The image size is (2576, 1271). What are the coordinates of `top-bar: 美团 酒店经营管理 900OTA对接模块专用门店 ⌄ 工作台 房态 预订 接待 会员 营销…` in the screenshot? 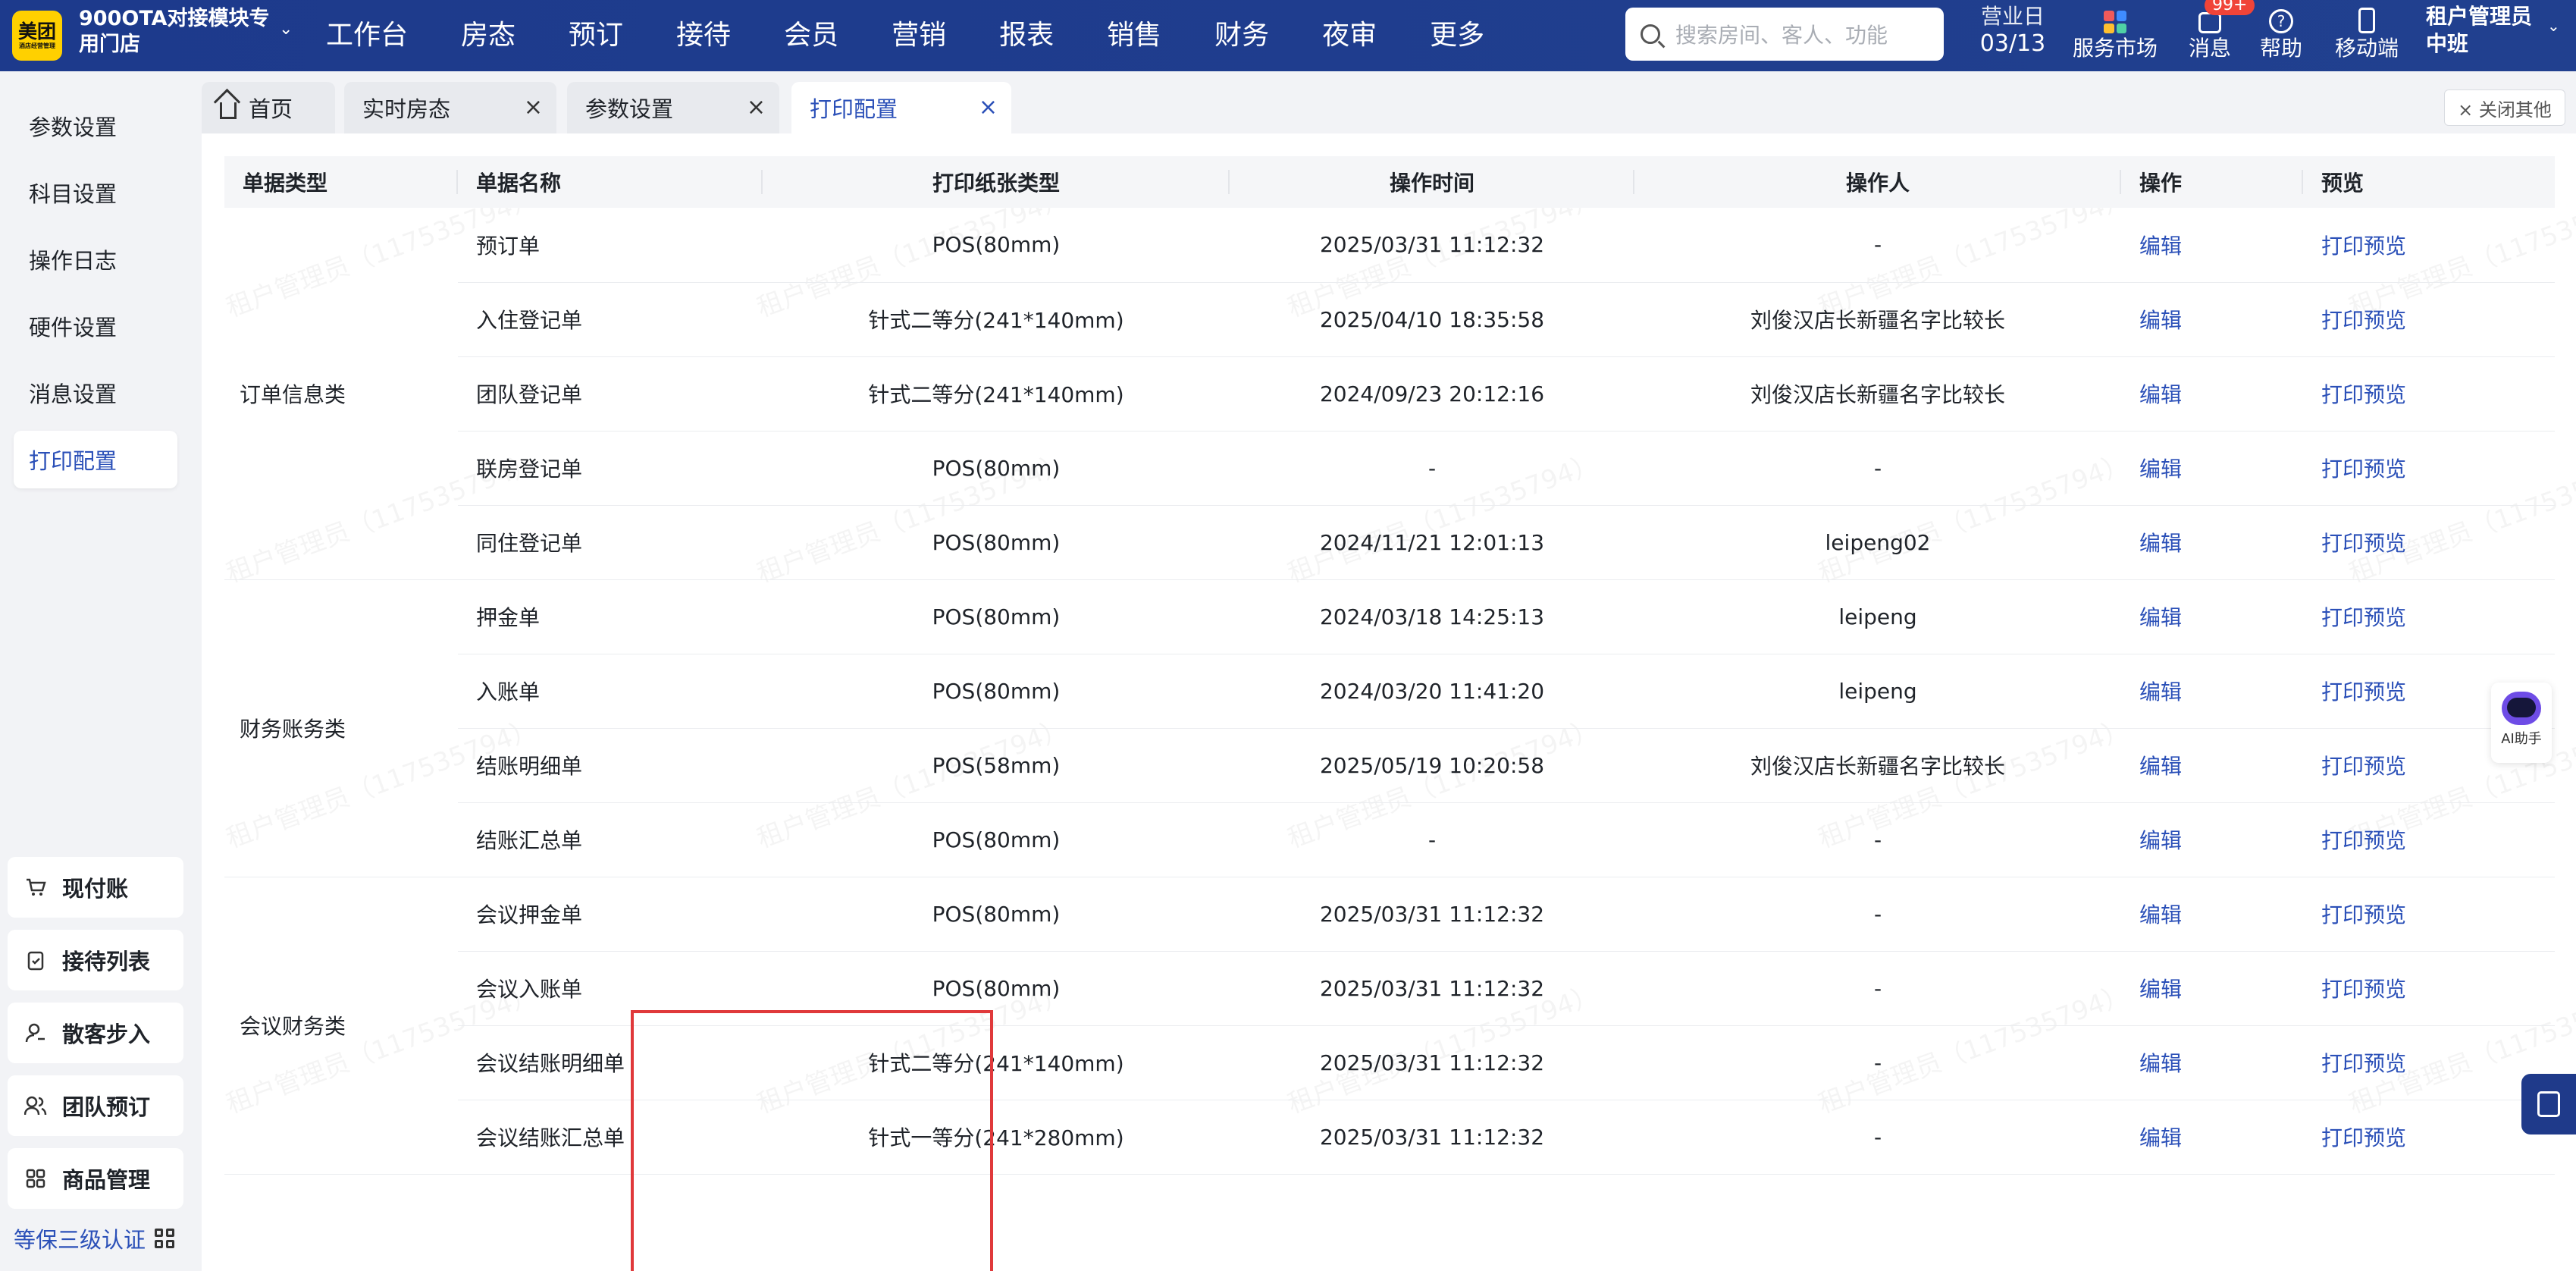 It's located at (1288, 35).